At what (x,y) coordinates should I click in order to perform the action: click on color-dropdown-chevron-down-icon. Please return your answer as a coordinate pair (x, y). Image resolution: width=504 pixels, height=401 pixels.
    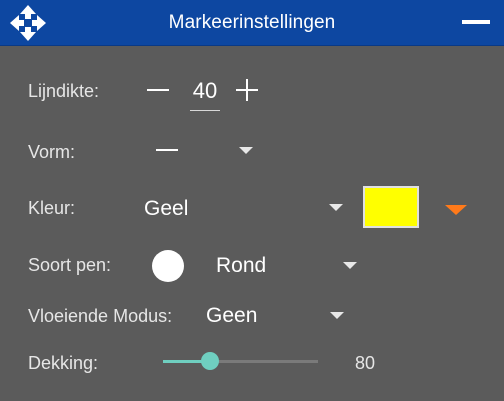
    Looking at the image, I should click on (336, 207).